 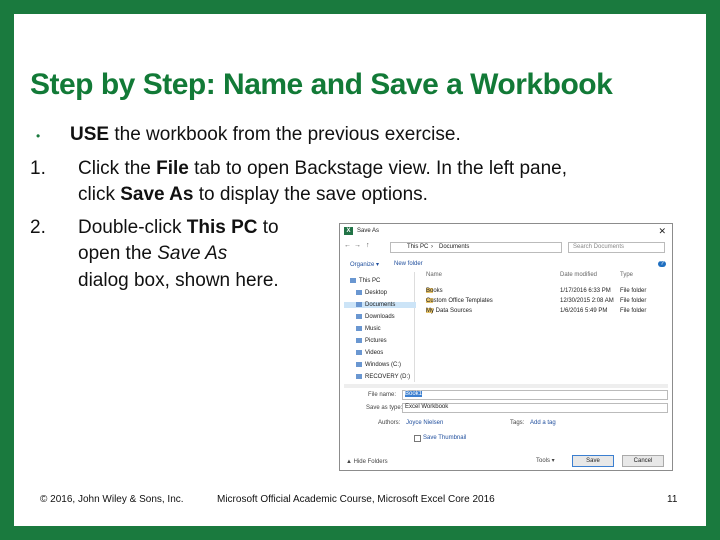 What do you see at coordinates (321, 84) in the screenshot?
I see `slide-title: Step by Step: Name and Save a Workbook` at bounding box center [321, 84].